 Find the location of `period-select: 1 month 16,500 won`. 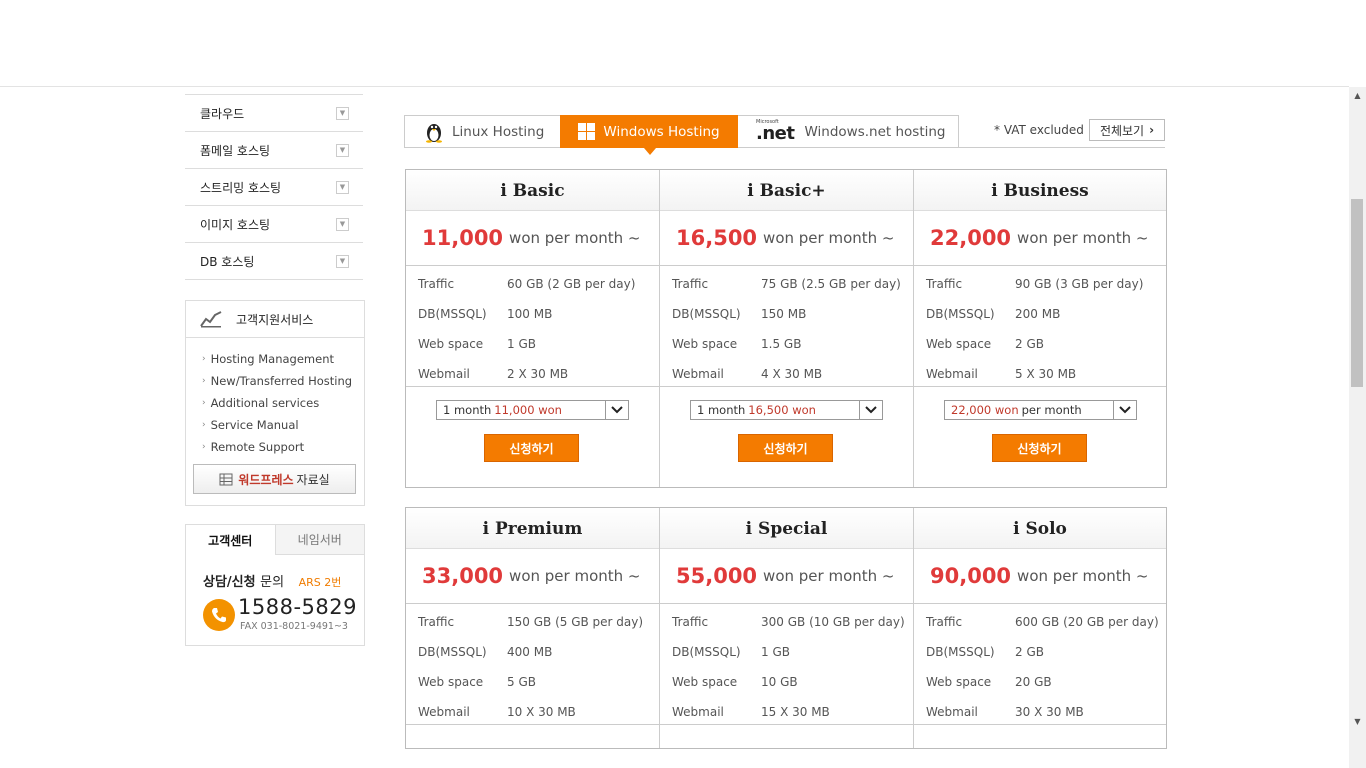

period-select: 1 month 16,500 won is located at coordinates (786, 410).